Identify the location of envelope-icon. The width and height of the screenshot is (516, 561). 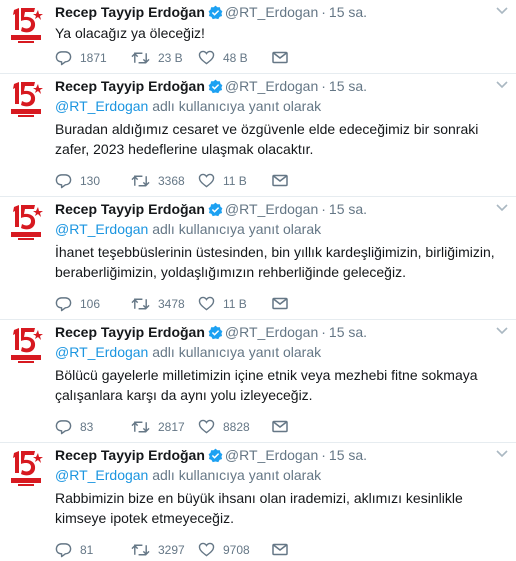
(280, 58).